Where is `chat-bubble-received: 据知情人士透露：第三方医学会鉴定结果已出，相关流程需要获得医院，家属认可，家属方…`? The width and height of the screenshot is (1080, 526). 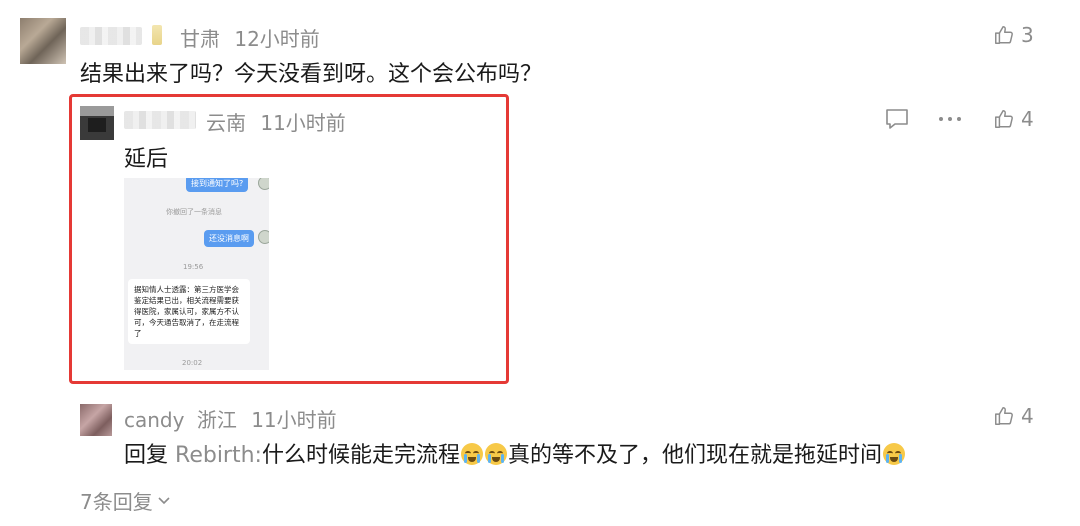
chat-bubble-received: 据知情人士透露：第三方医学会鉴定结果已出，相关流程需要获得医院，家属认可，家属方… is located at coordinates (189, 311).